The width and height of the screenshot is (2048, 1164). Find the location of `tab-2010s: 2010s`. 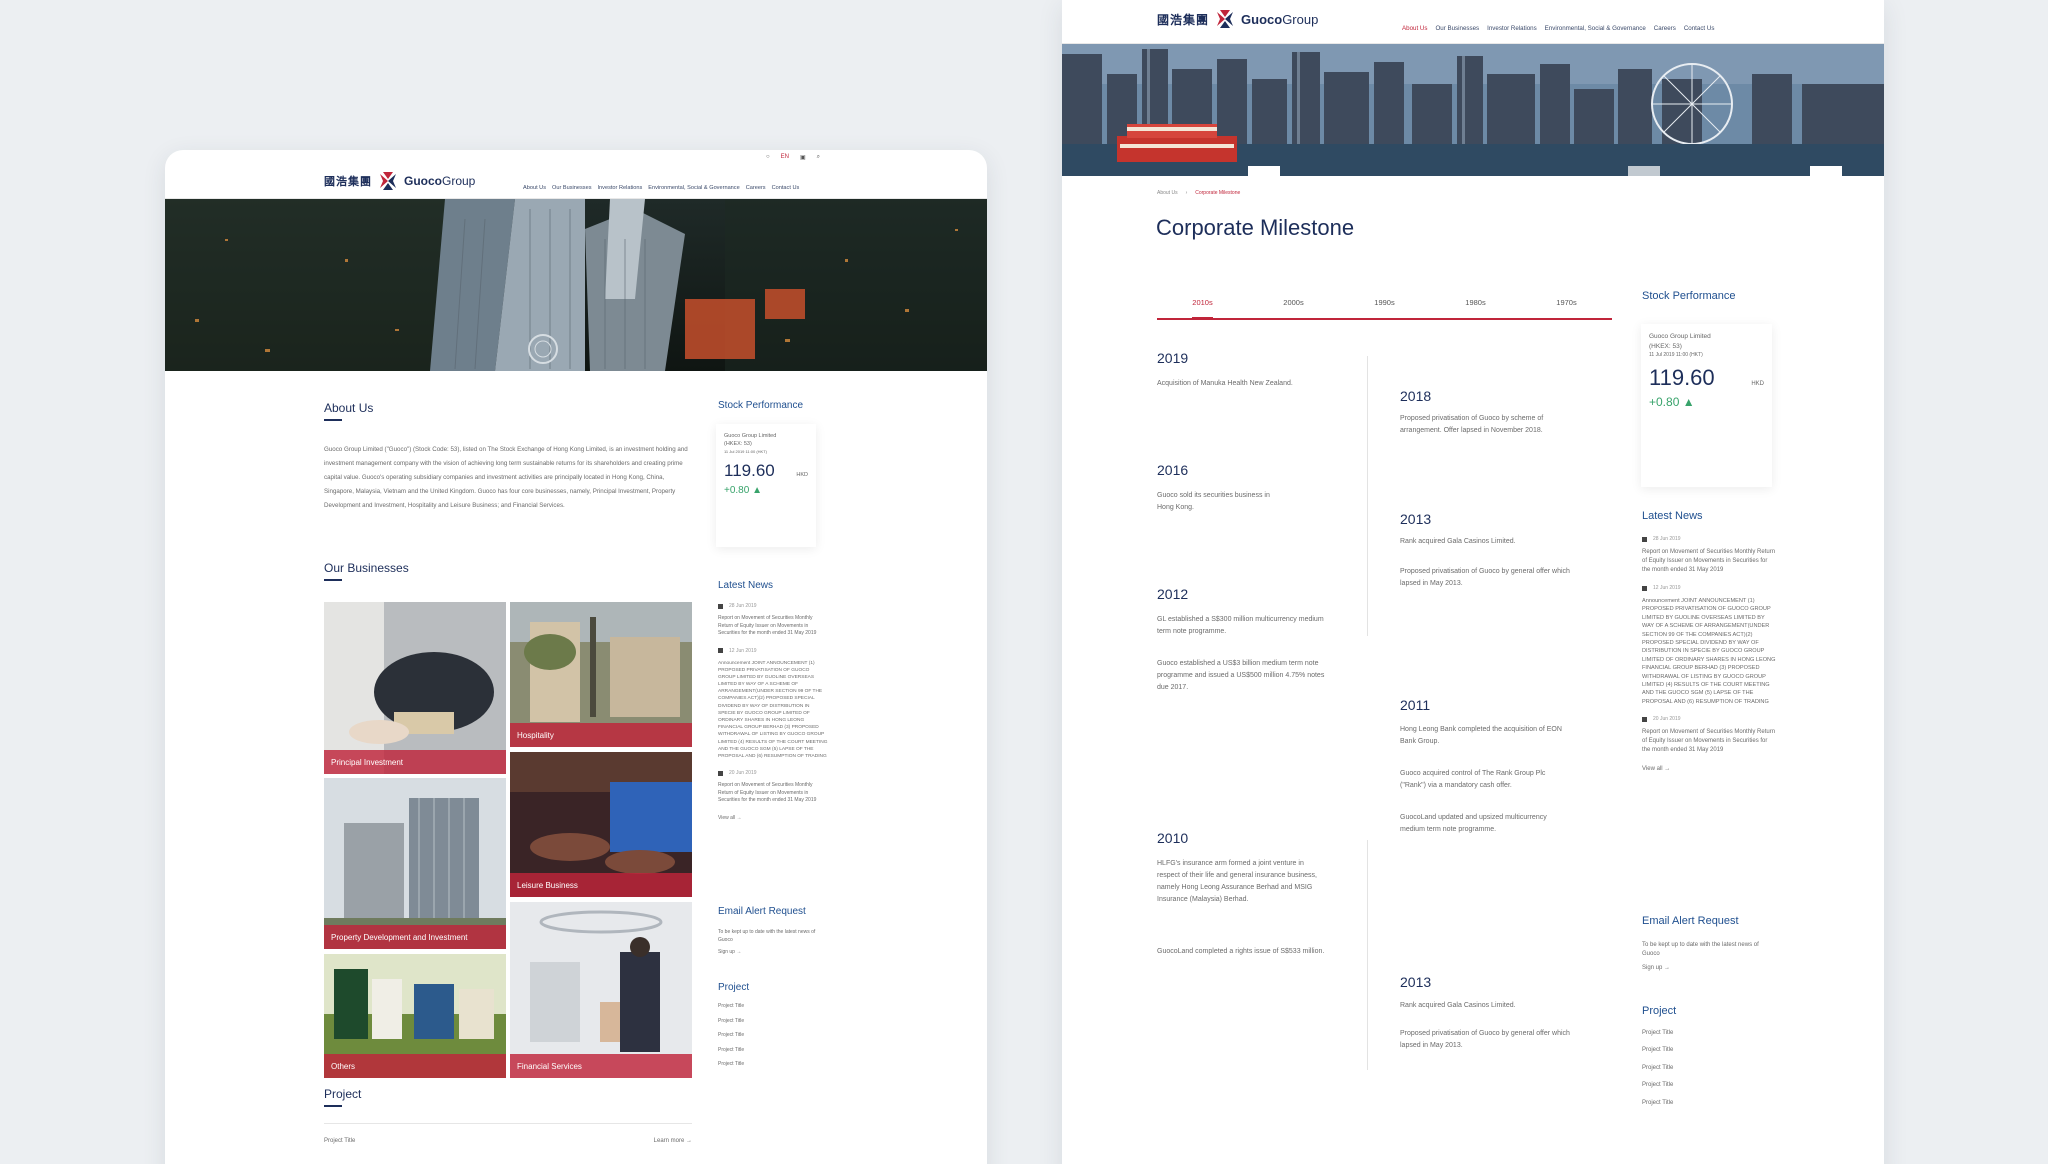

tab-2010s: 2010s is located at coordinates (1202, 308).